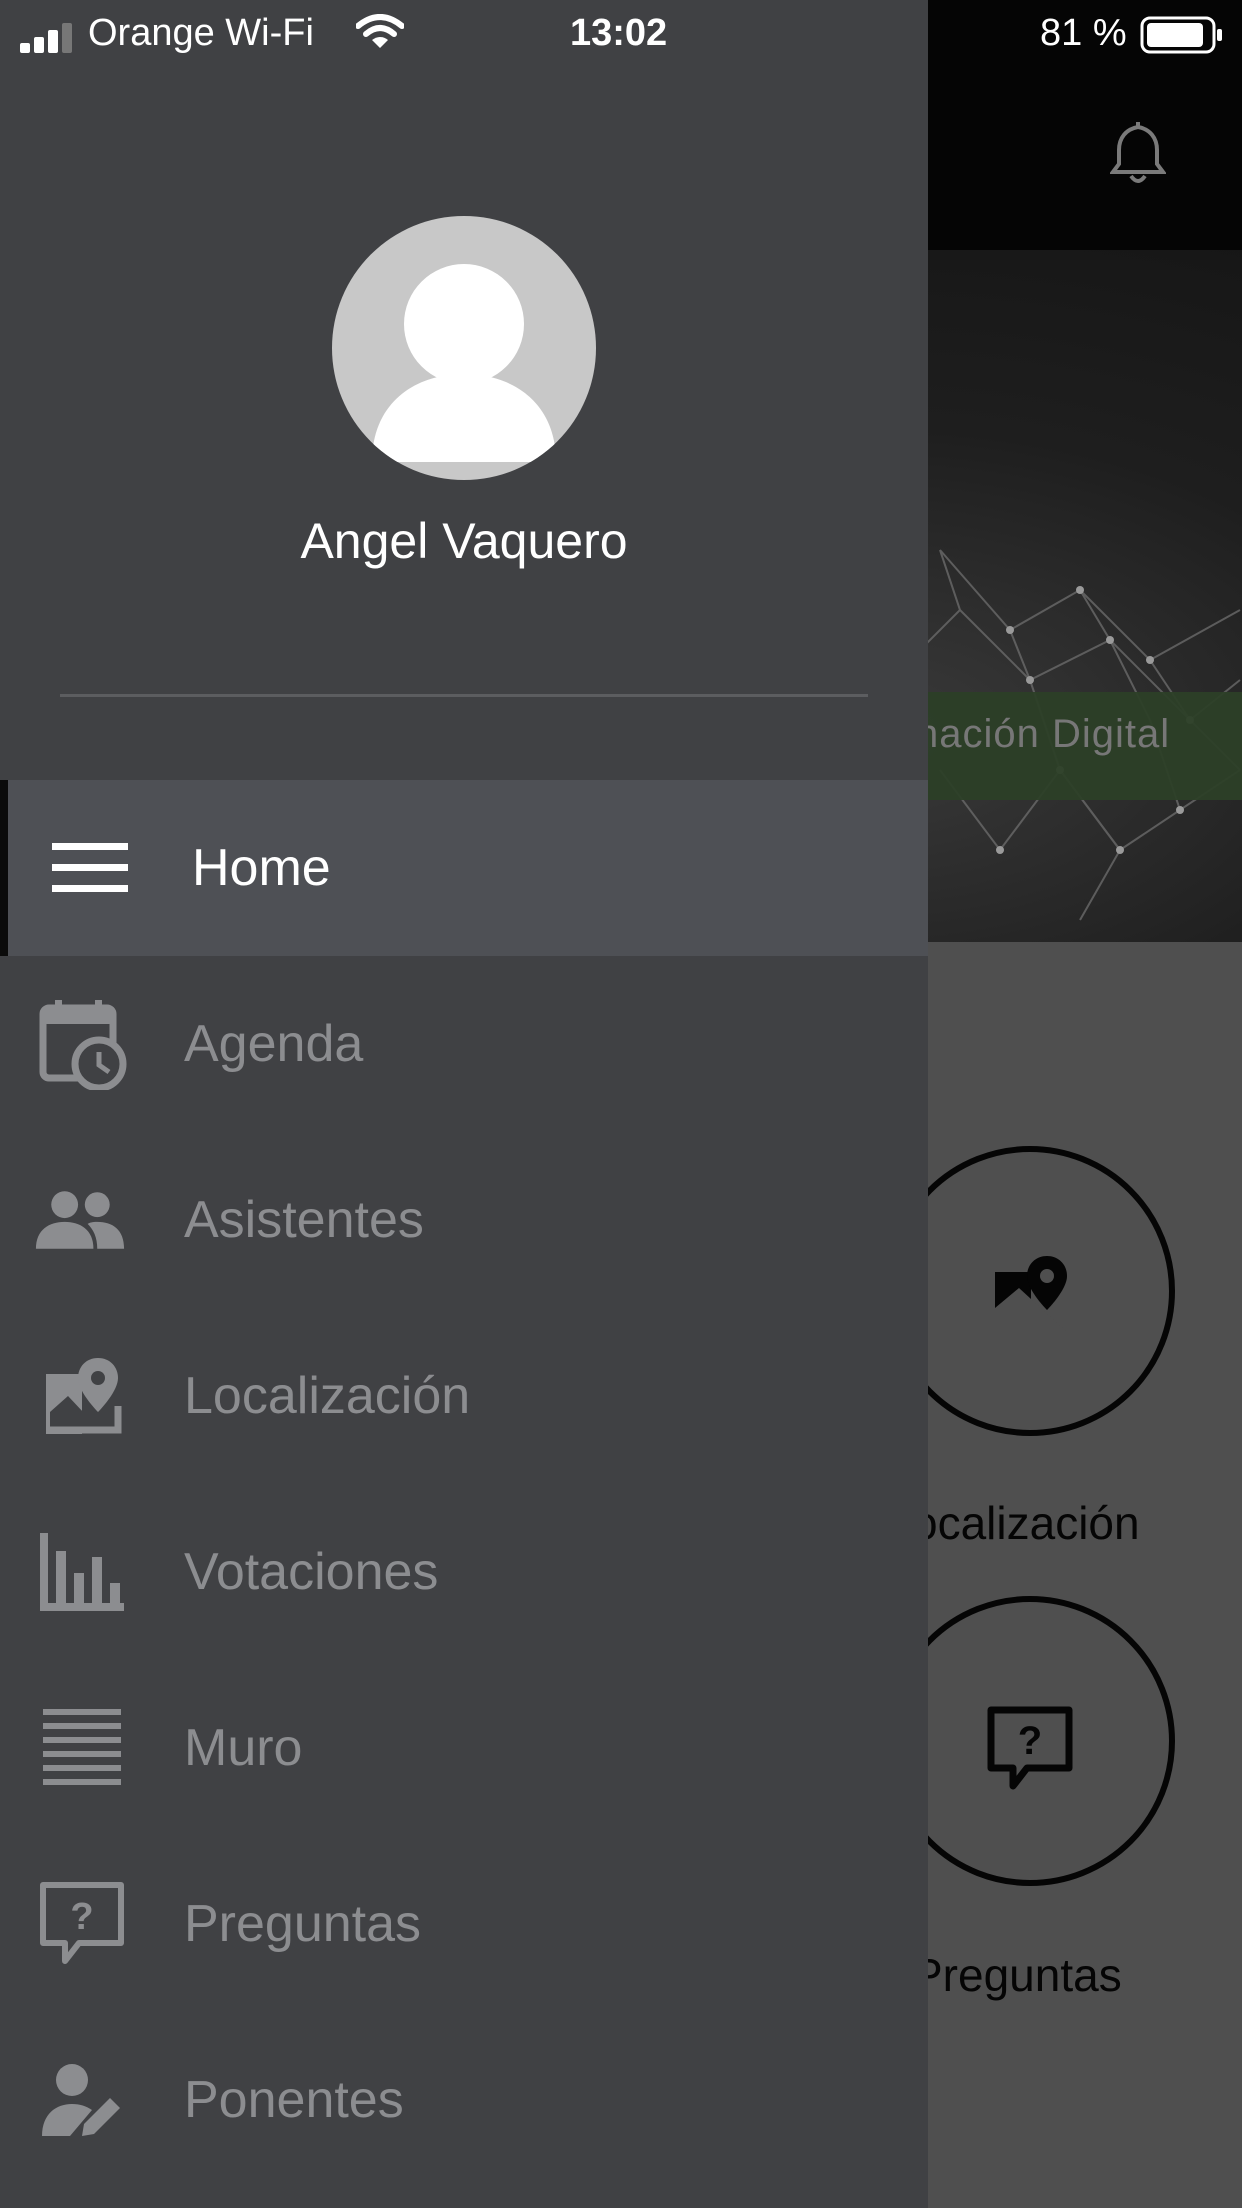 This screenshot has width=1242, height=2208. I want to click on avatar, so click(464, 348).